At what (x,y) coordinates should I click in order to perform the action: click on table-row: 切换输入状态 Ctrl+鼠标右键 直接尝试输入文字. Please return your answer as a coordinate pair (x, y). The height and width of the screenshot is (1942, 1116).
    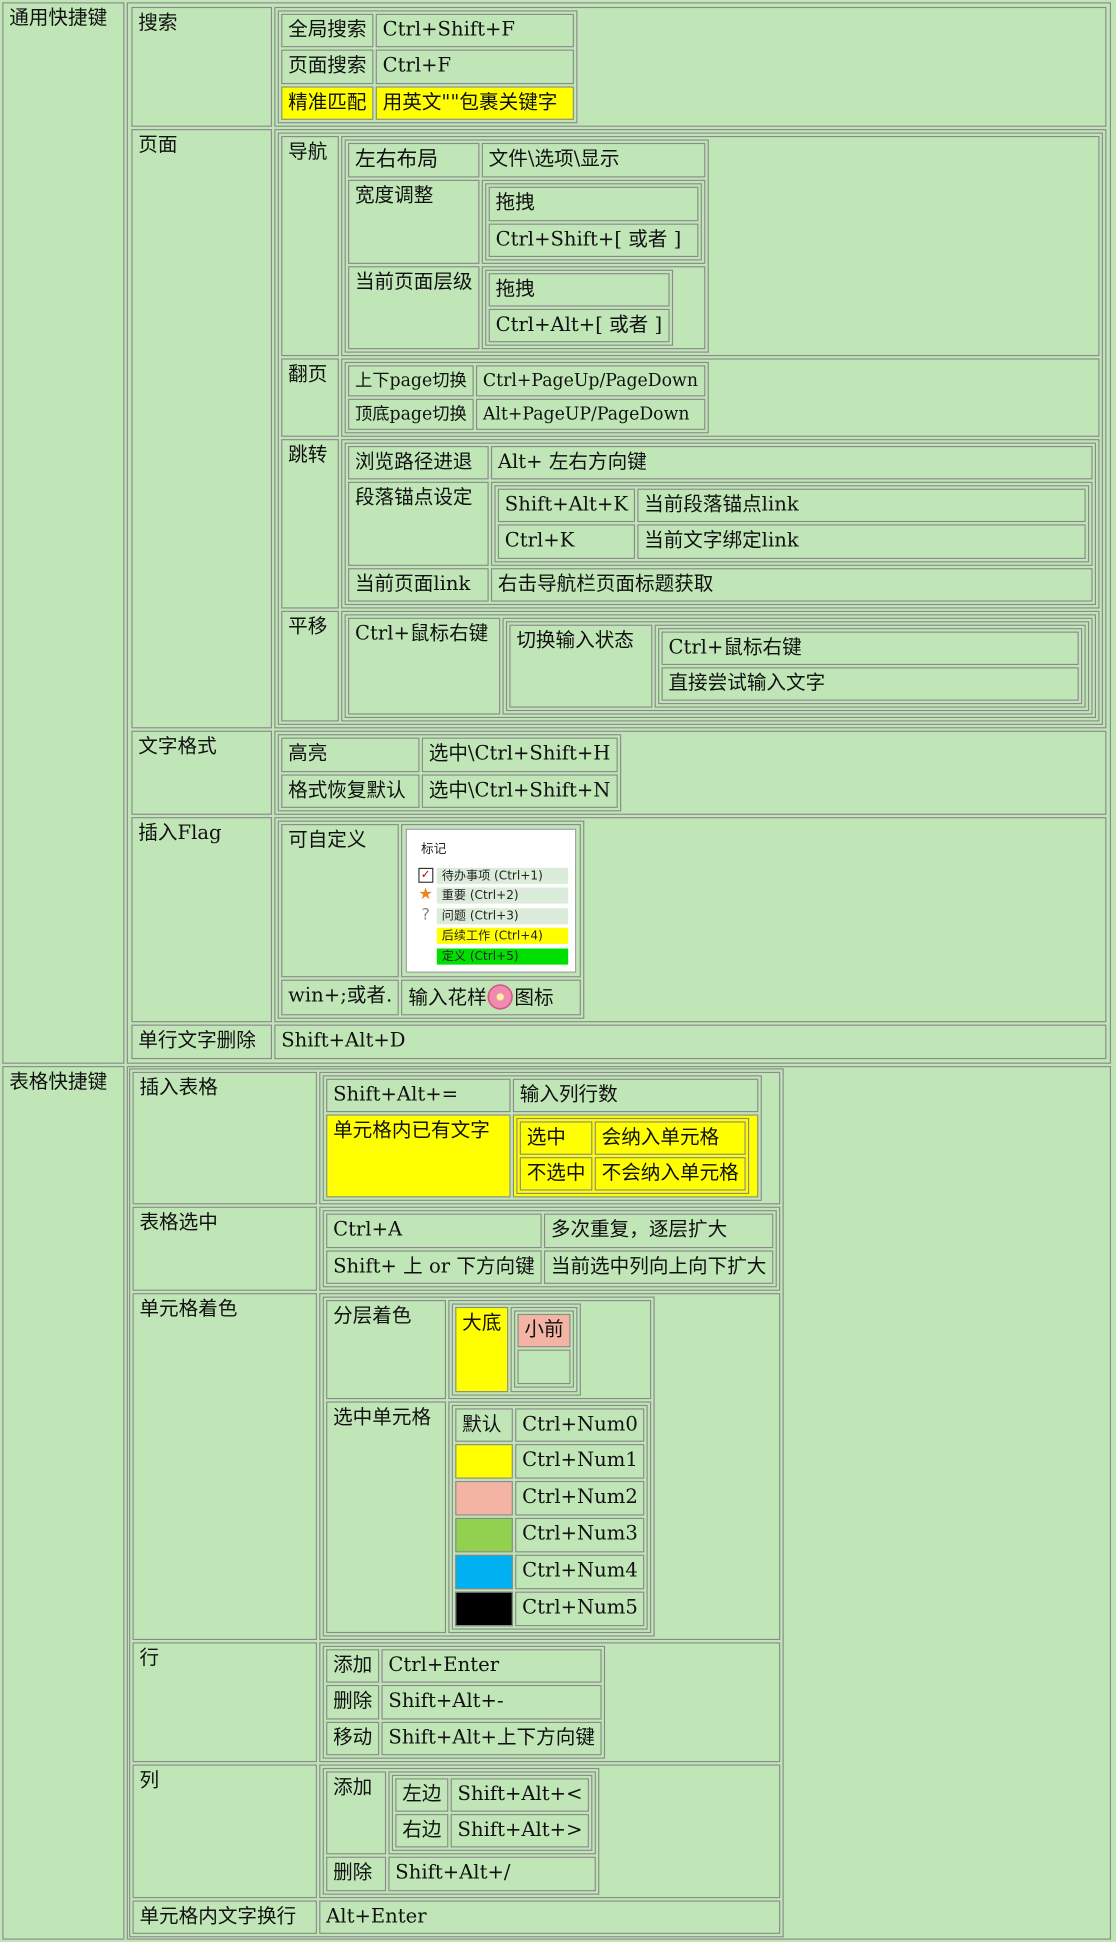
    Looking at the image, I should click on (797, 666).